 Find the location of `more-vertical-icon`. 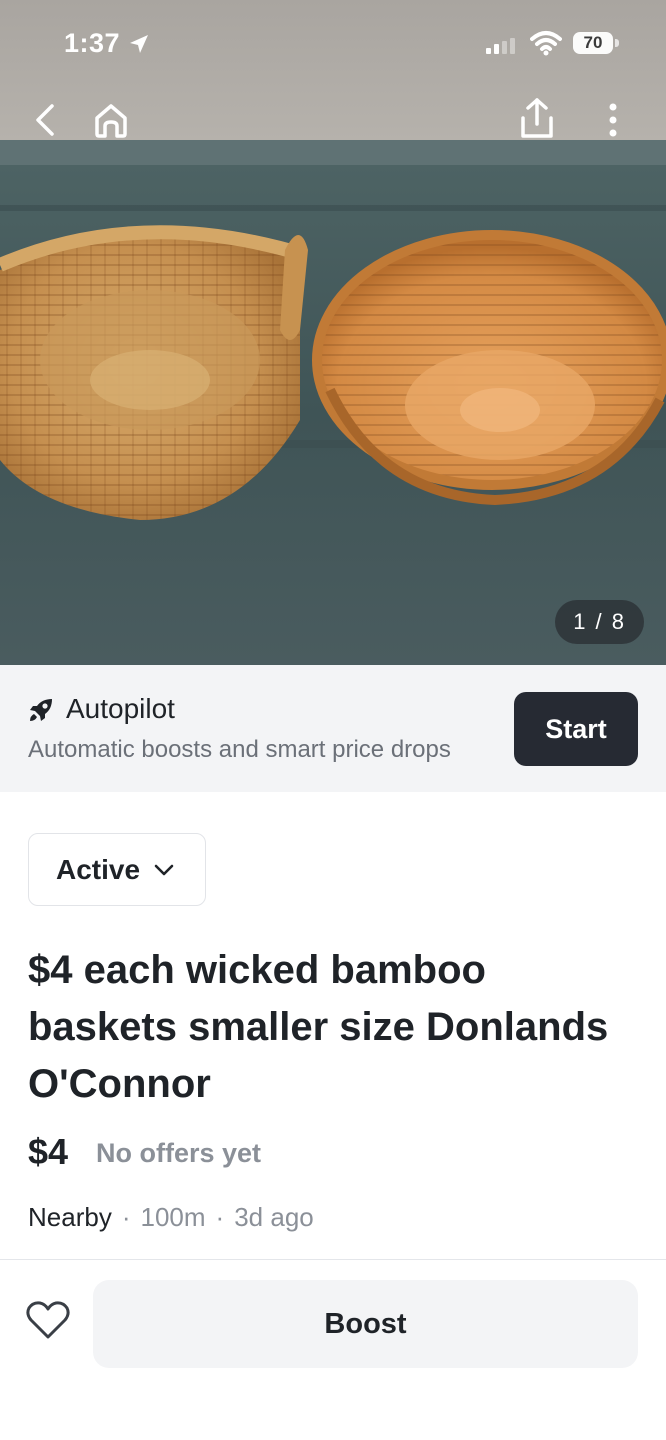

more-vertical-icon is located at coordinates (613, 120).